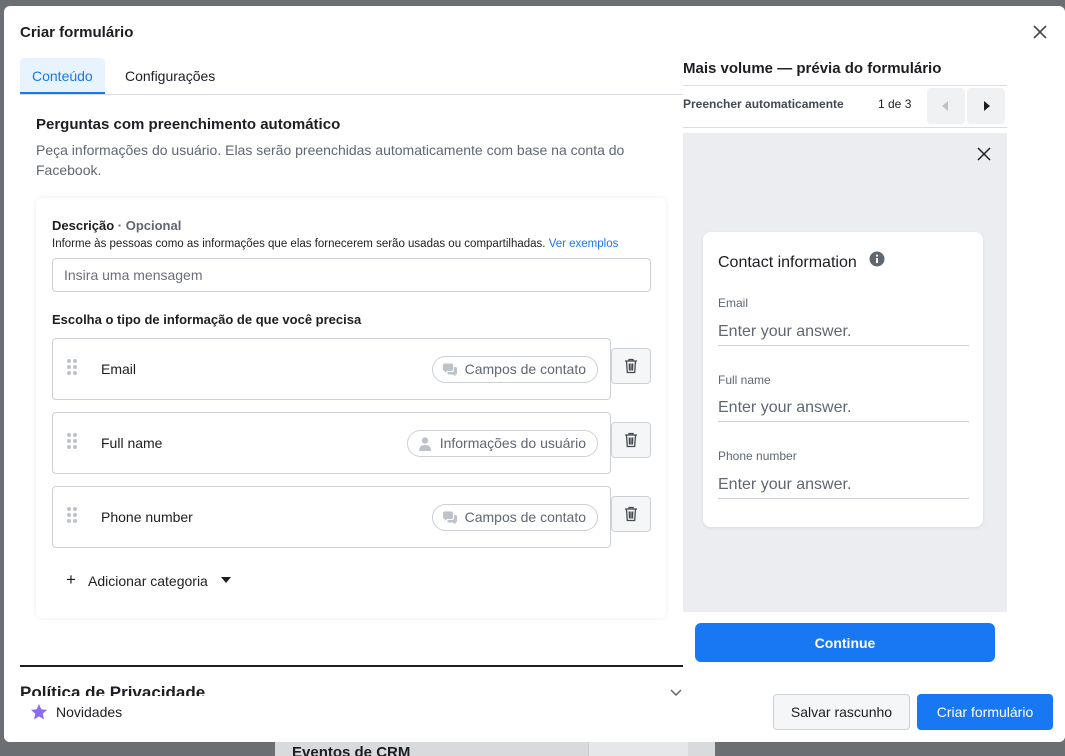 This screenshot has width=1065, height=756. What do you see at coordinates (676, 692) in the screenshot?
I see `chevron-down-icon` at bounding box center [676, 692].